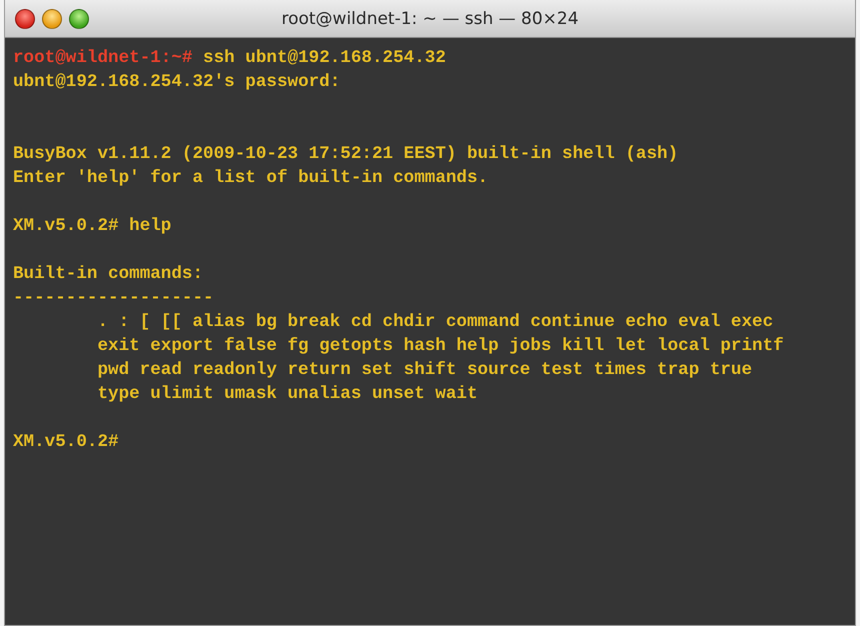  What do you see at coordinates (102, 58) in the screenshot?
I see `shell-prompt: root@wildnet-1:~#` at bounding box center [102, 58].